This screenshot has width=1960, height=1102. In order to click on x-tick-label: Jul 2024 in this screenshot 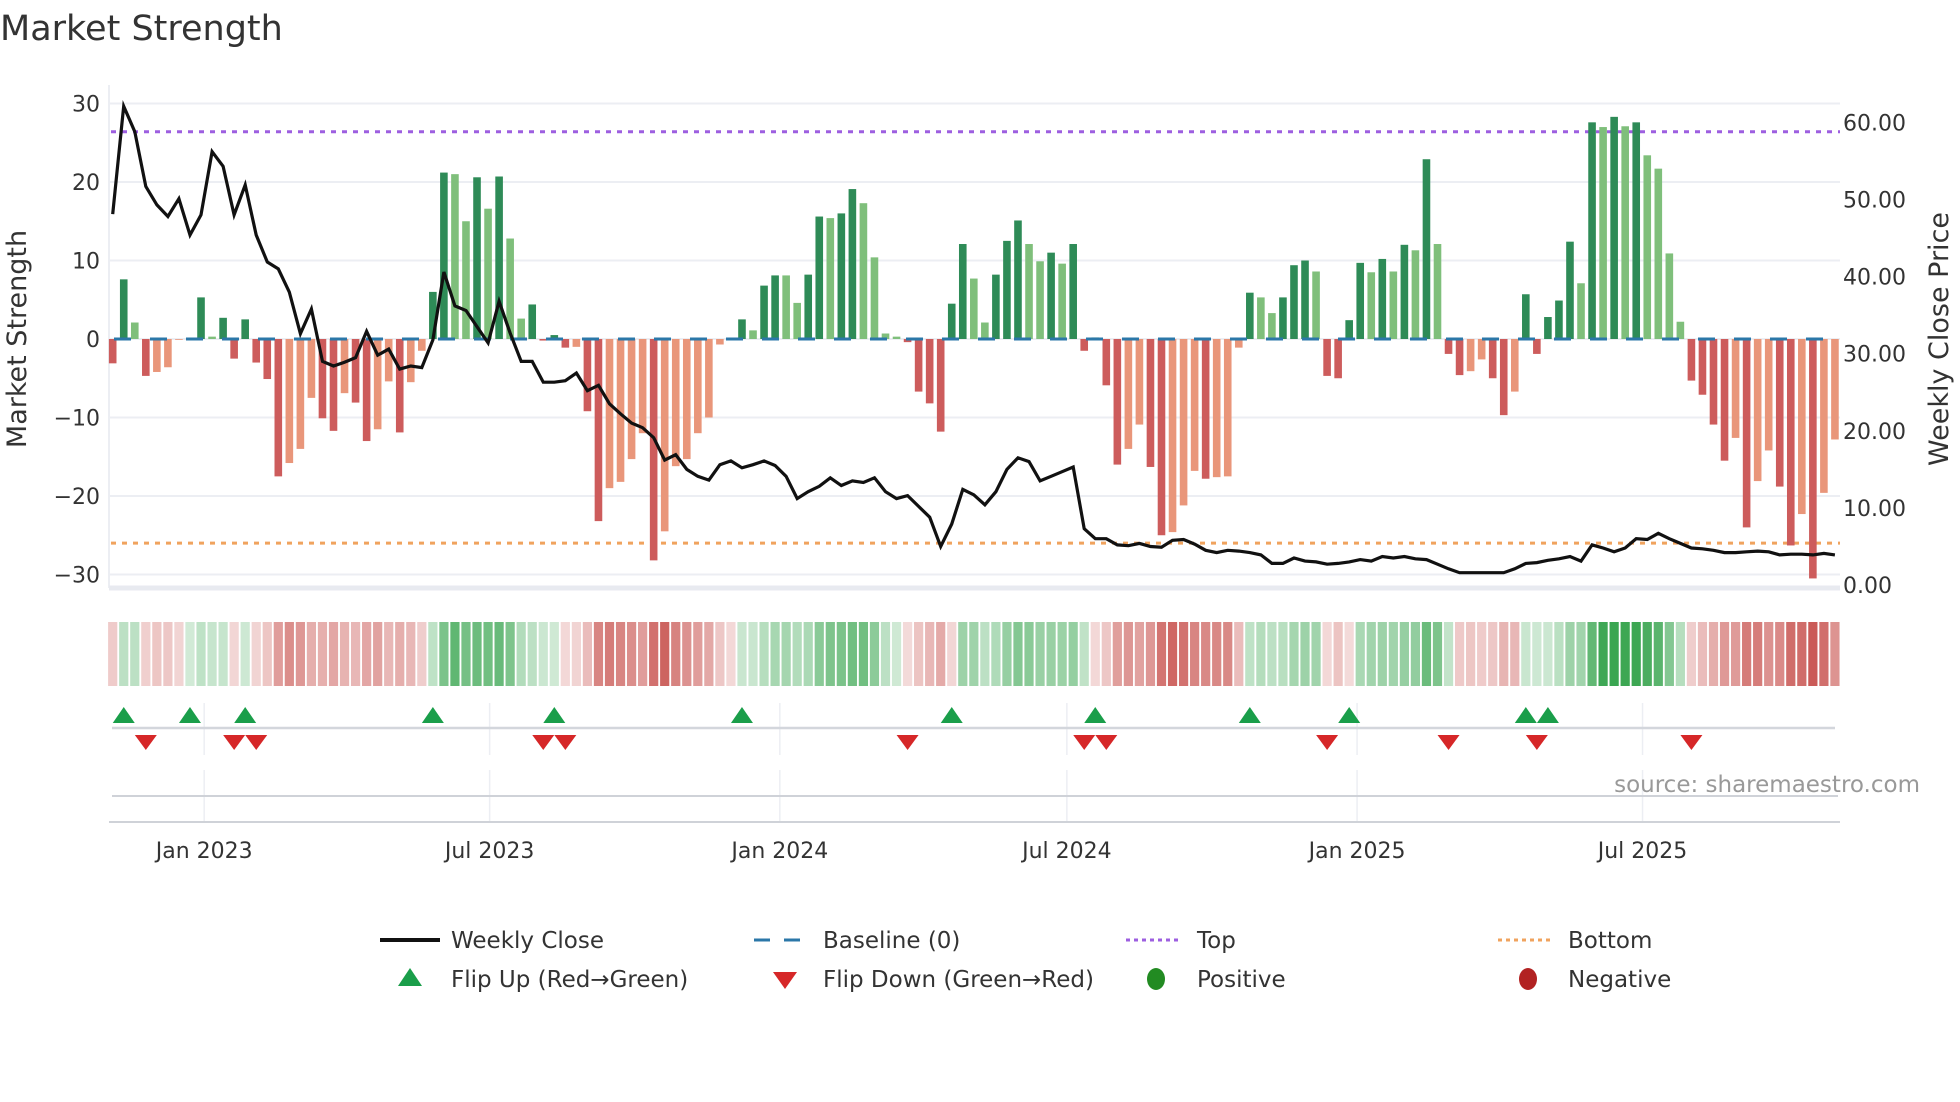, I will do `click(1066, 851)`.